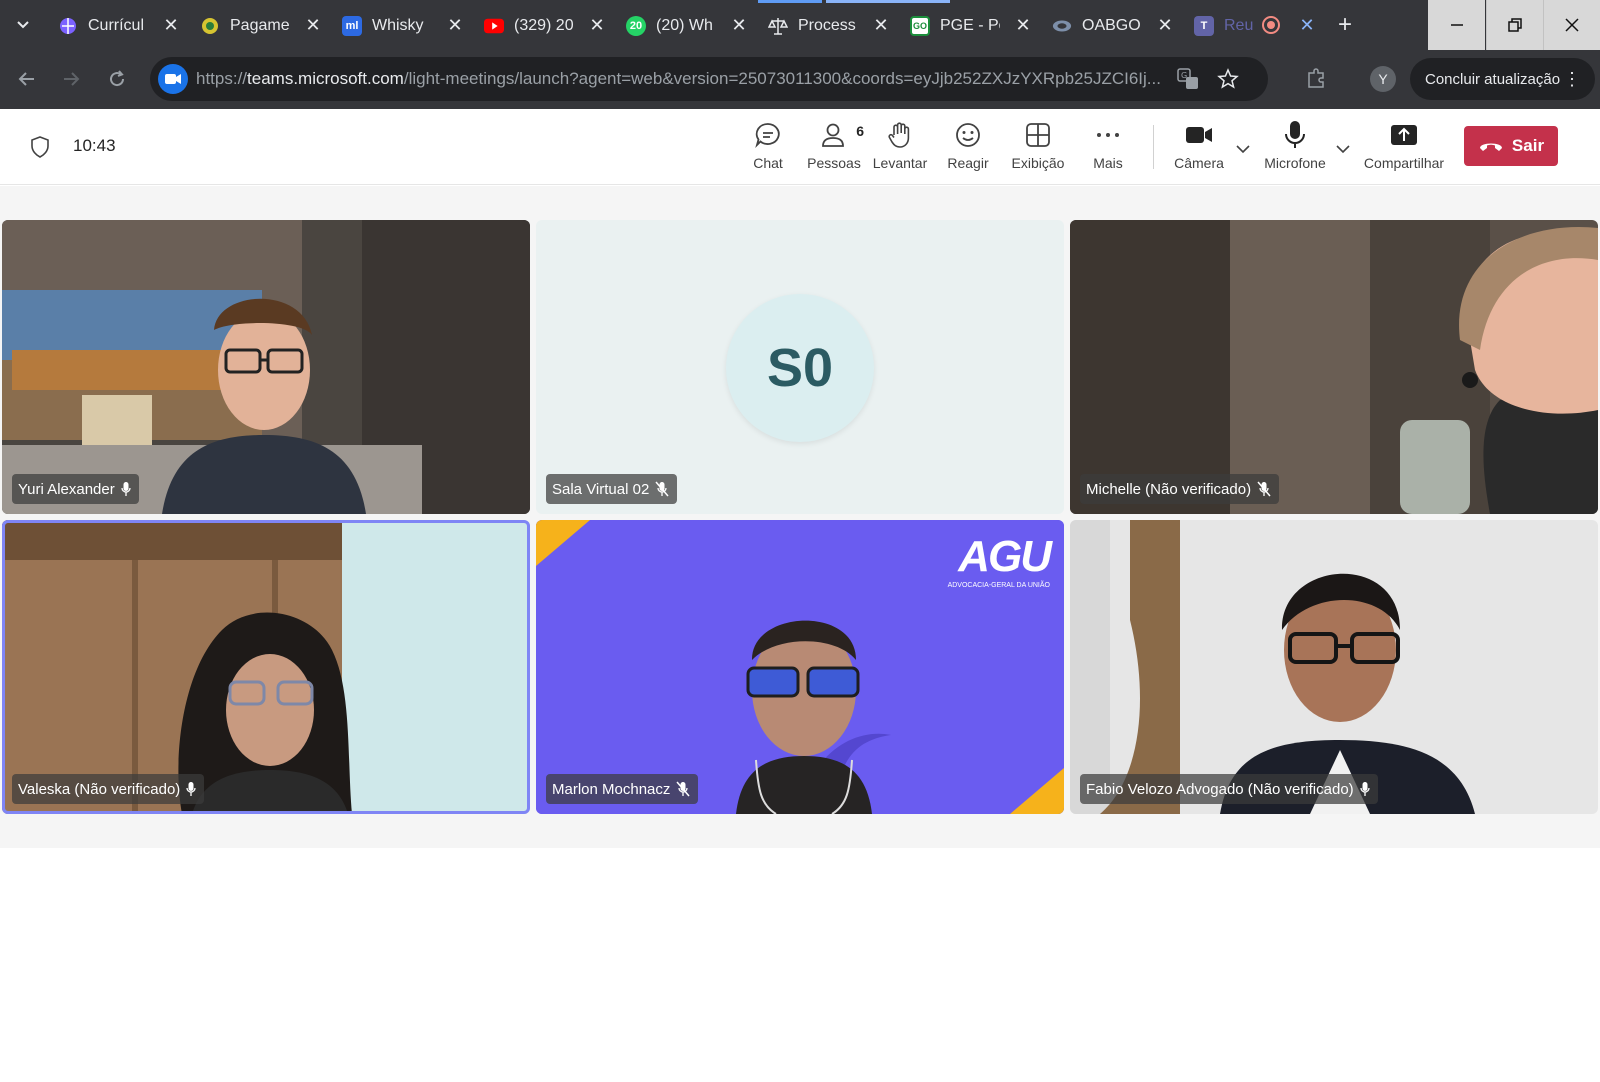 Image resolution: width=1600 pixels, height=1082 pixels. I want to click on tab-title: Currícul, so click(116, 25).